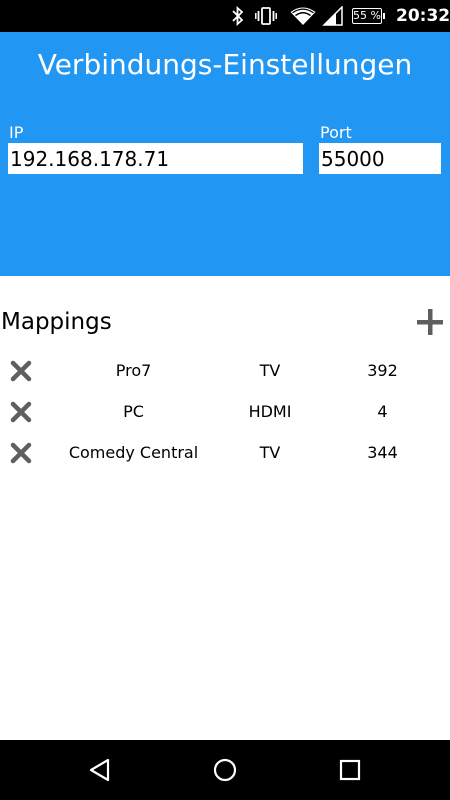 This screenshot has height=800, width=450. Describe the element at coordinates (225, 452) in the screenshot. I see `mapping-row: Comedy Central TV 344` at that location.